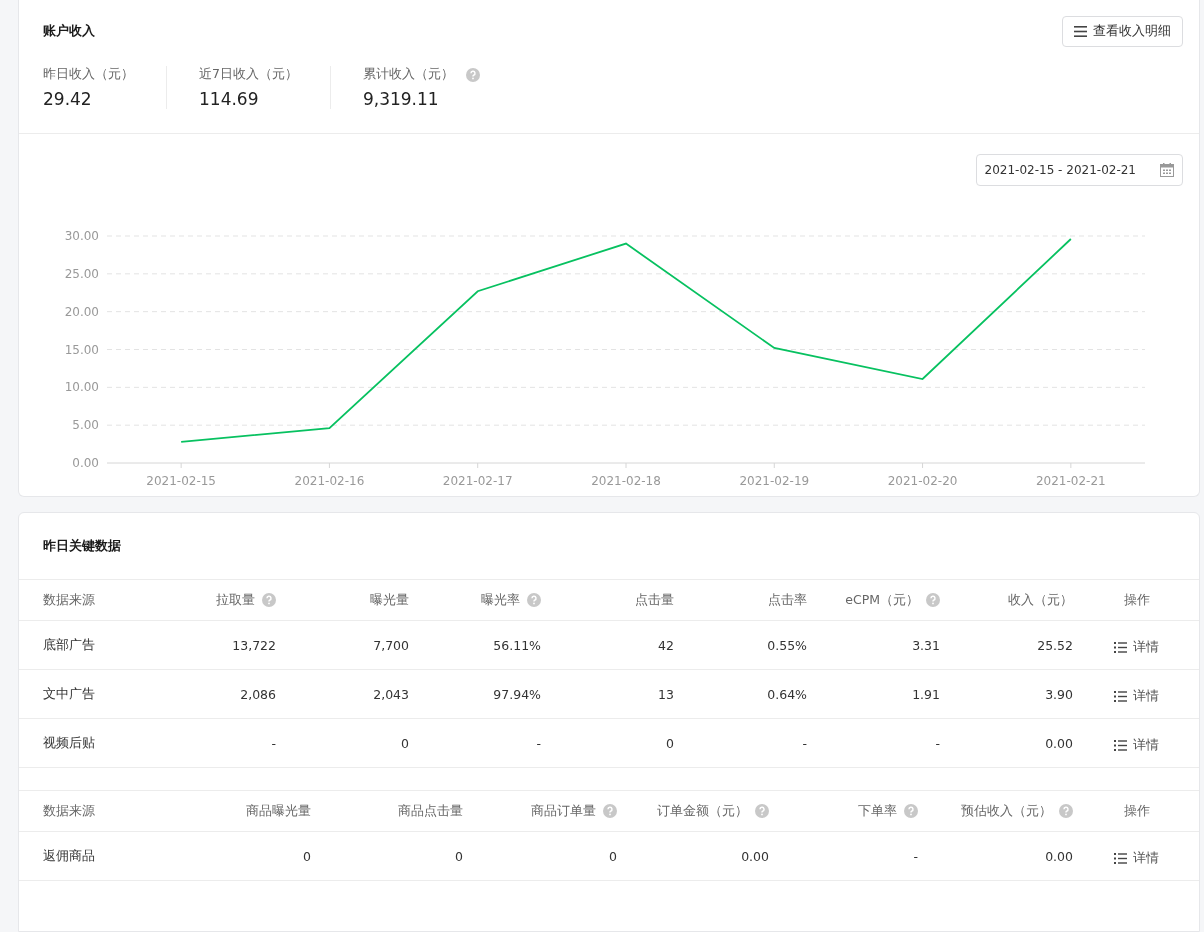 Image resolution: width=1204 pixels, height=932 pixels. What do you see at coordinates (248, 74) in the screenshot?
I see `stat-label: 近7日收入（元）` at bounding box center [248, 74].